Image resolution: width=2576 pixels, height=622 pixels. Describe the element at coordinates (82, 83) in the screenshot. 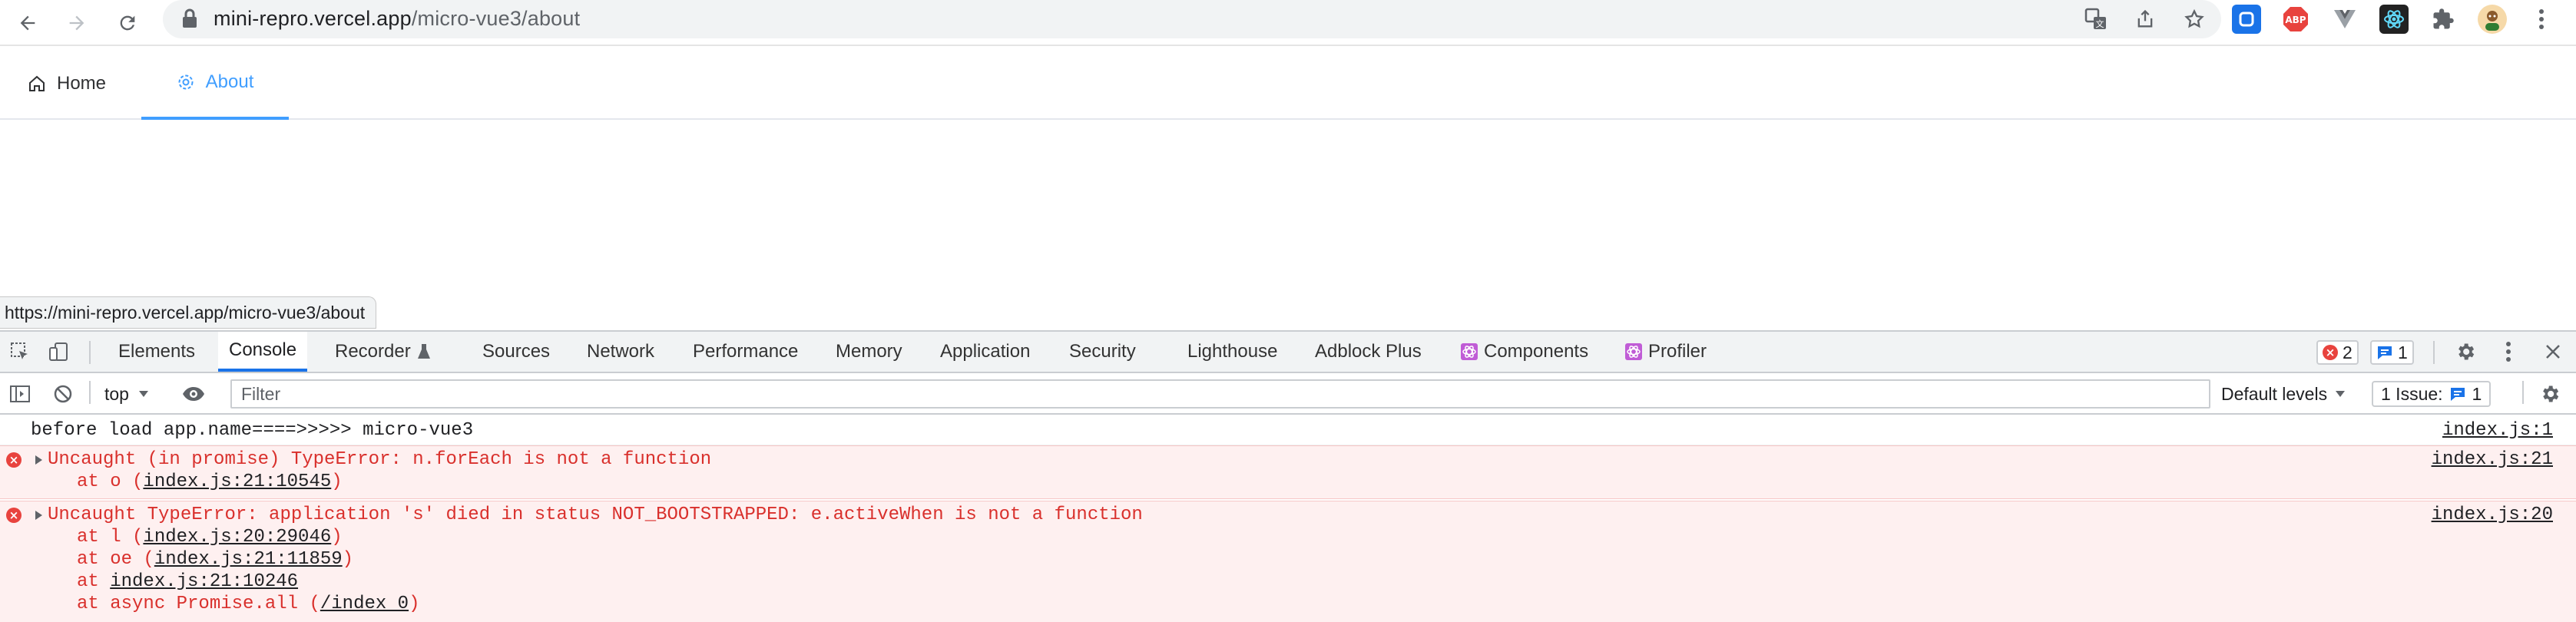

I see `nav-item-home-label: Home` at that location.